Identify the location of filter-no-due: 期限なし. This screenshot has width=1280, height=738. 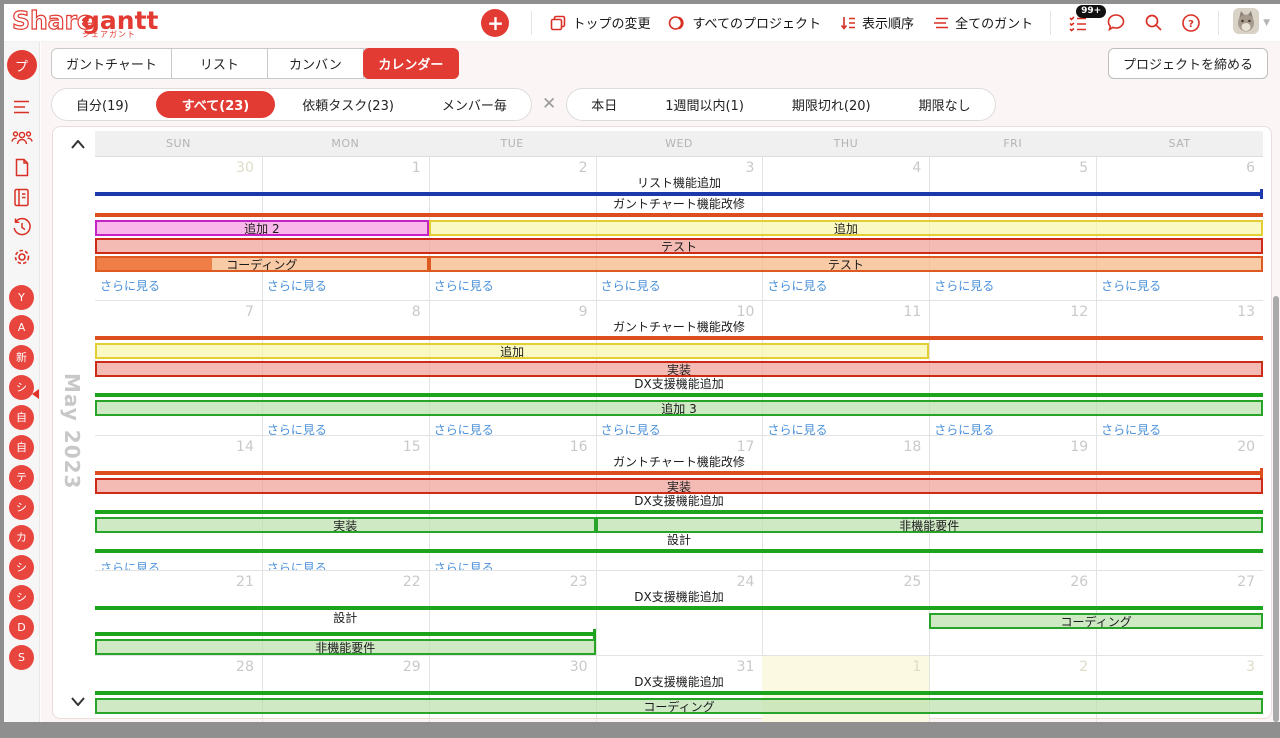
(945, 104).